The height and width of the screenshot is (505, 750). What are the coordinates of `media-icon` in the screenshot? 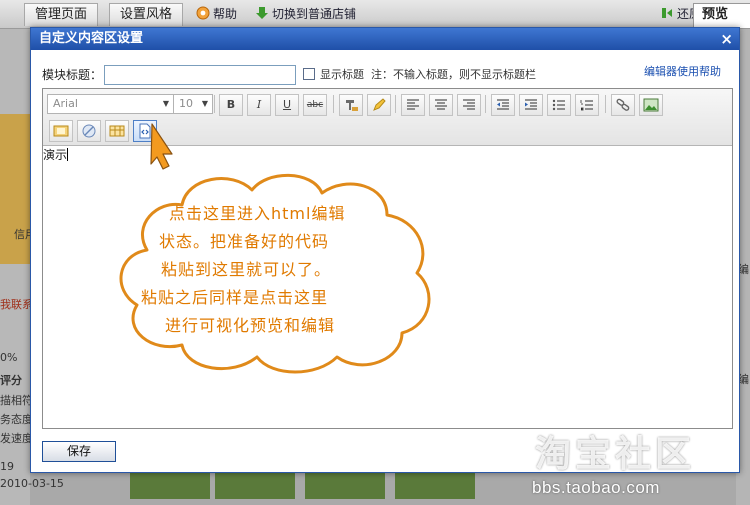 It's located at (61, 131).